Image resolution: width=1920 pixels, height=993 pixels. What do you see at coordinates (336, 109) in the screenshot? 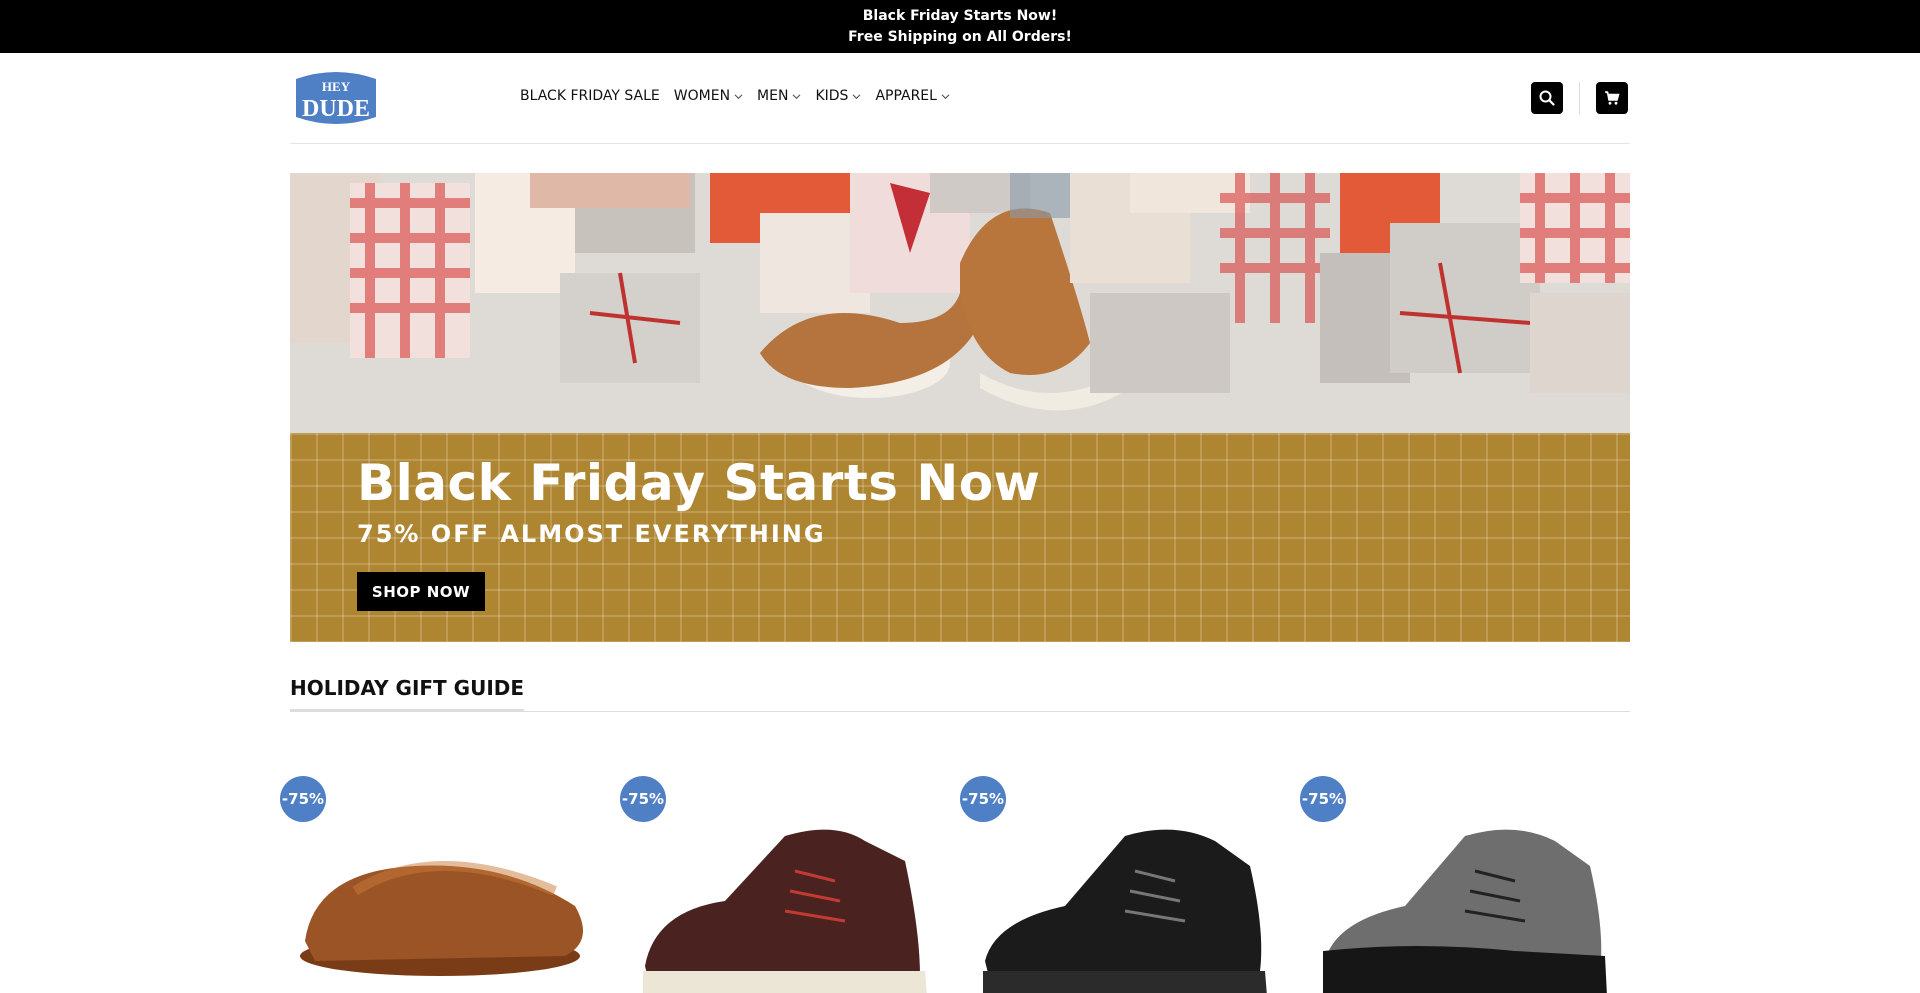
I see `logo-text-bottom: DUDE` at bounding box center [336, 109].